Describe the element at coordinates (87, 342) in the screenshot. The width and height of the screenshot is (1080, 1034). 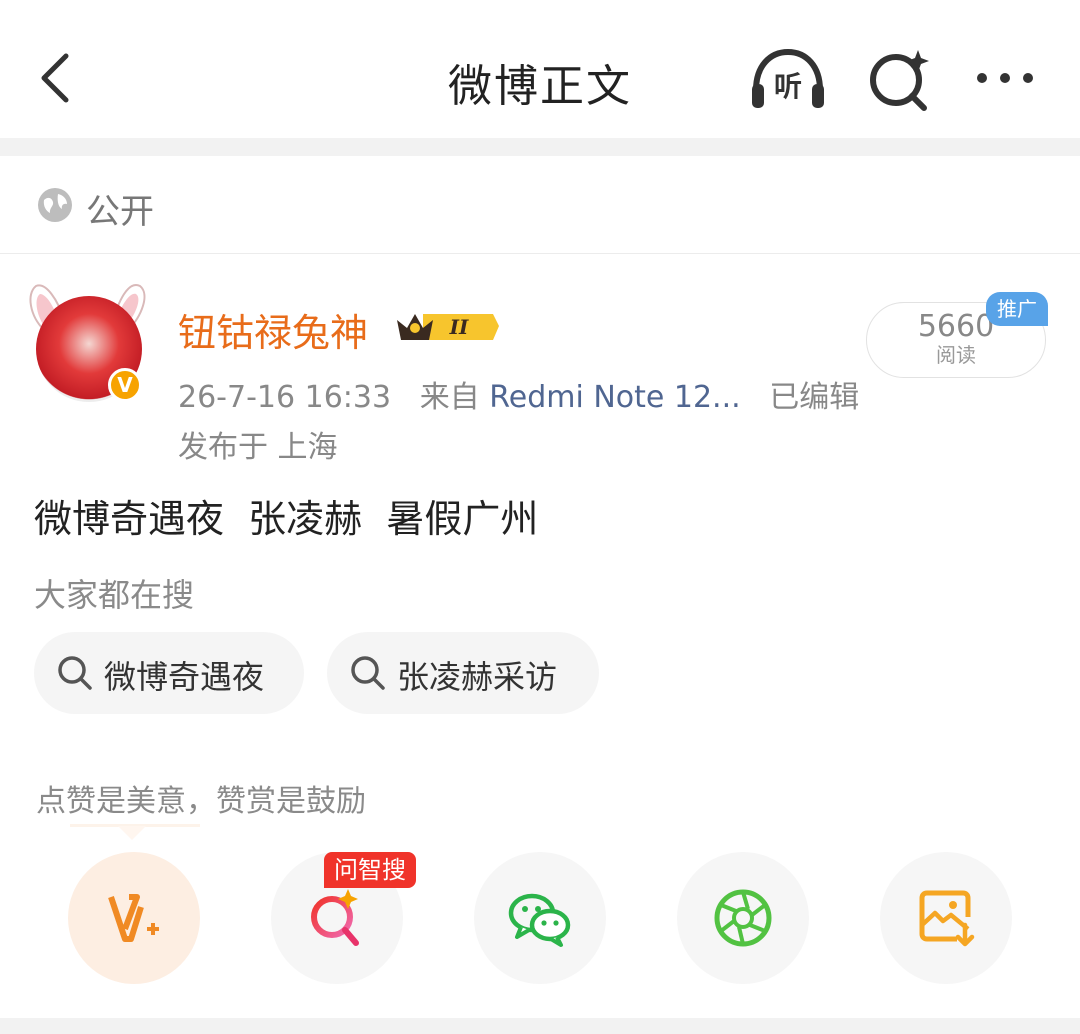
I see `avatar: V` at that location.